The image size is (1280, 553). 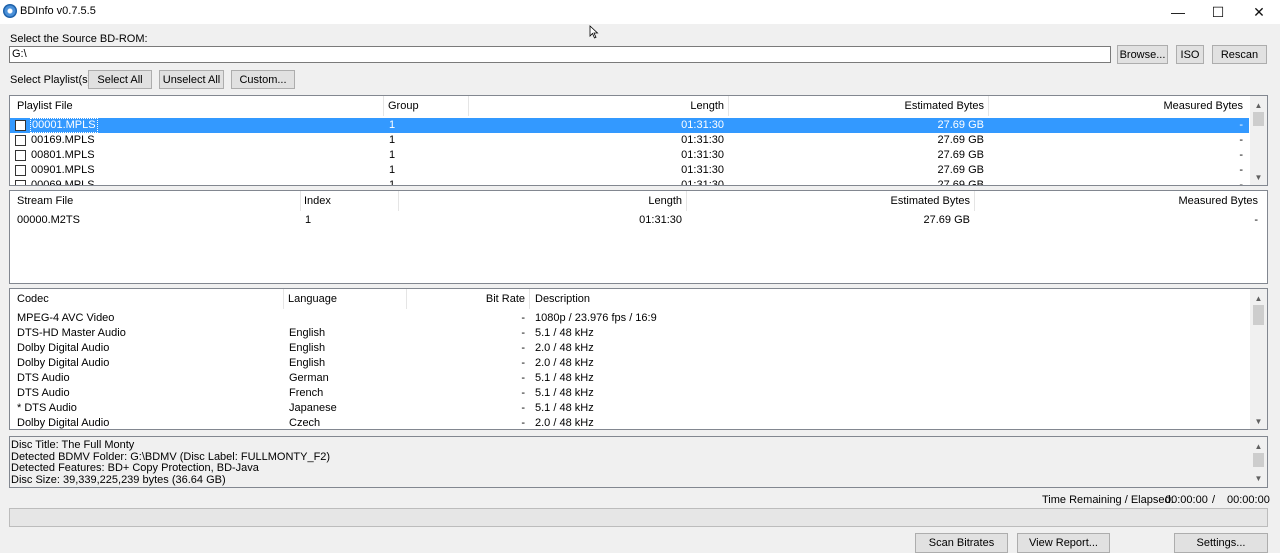 What do you see at coordinates (191, 79) in the screenshot?
I see `unselect-all-button: Unselect All` at bounding box center [191, 79].